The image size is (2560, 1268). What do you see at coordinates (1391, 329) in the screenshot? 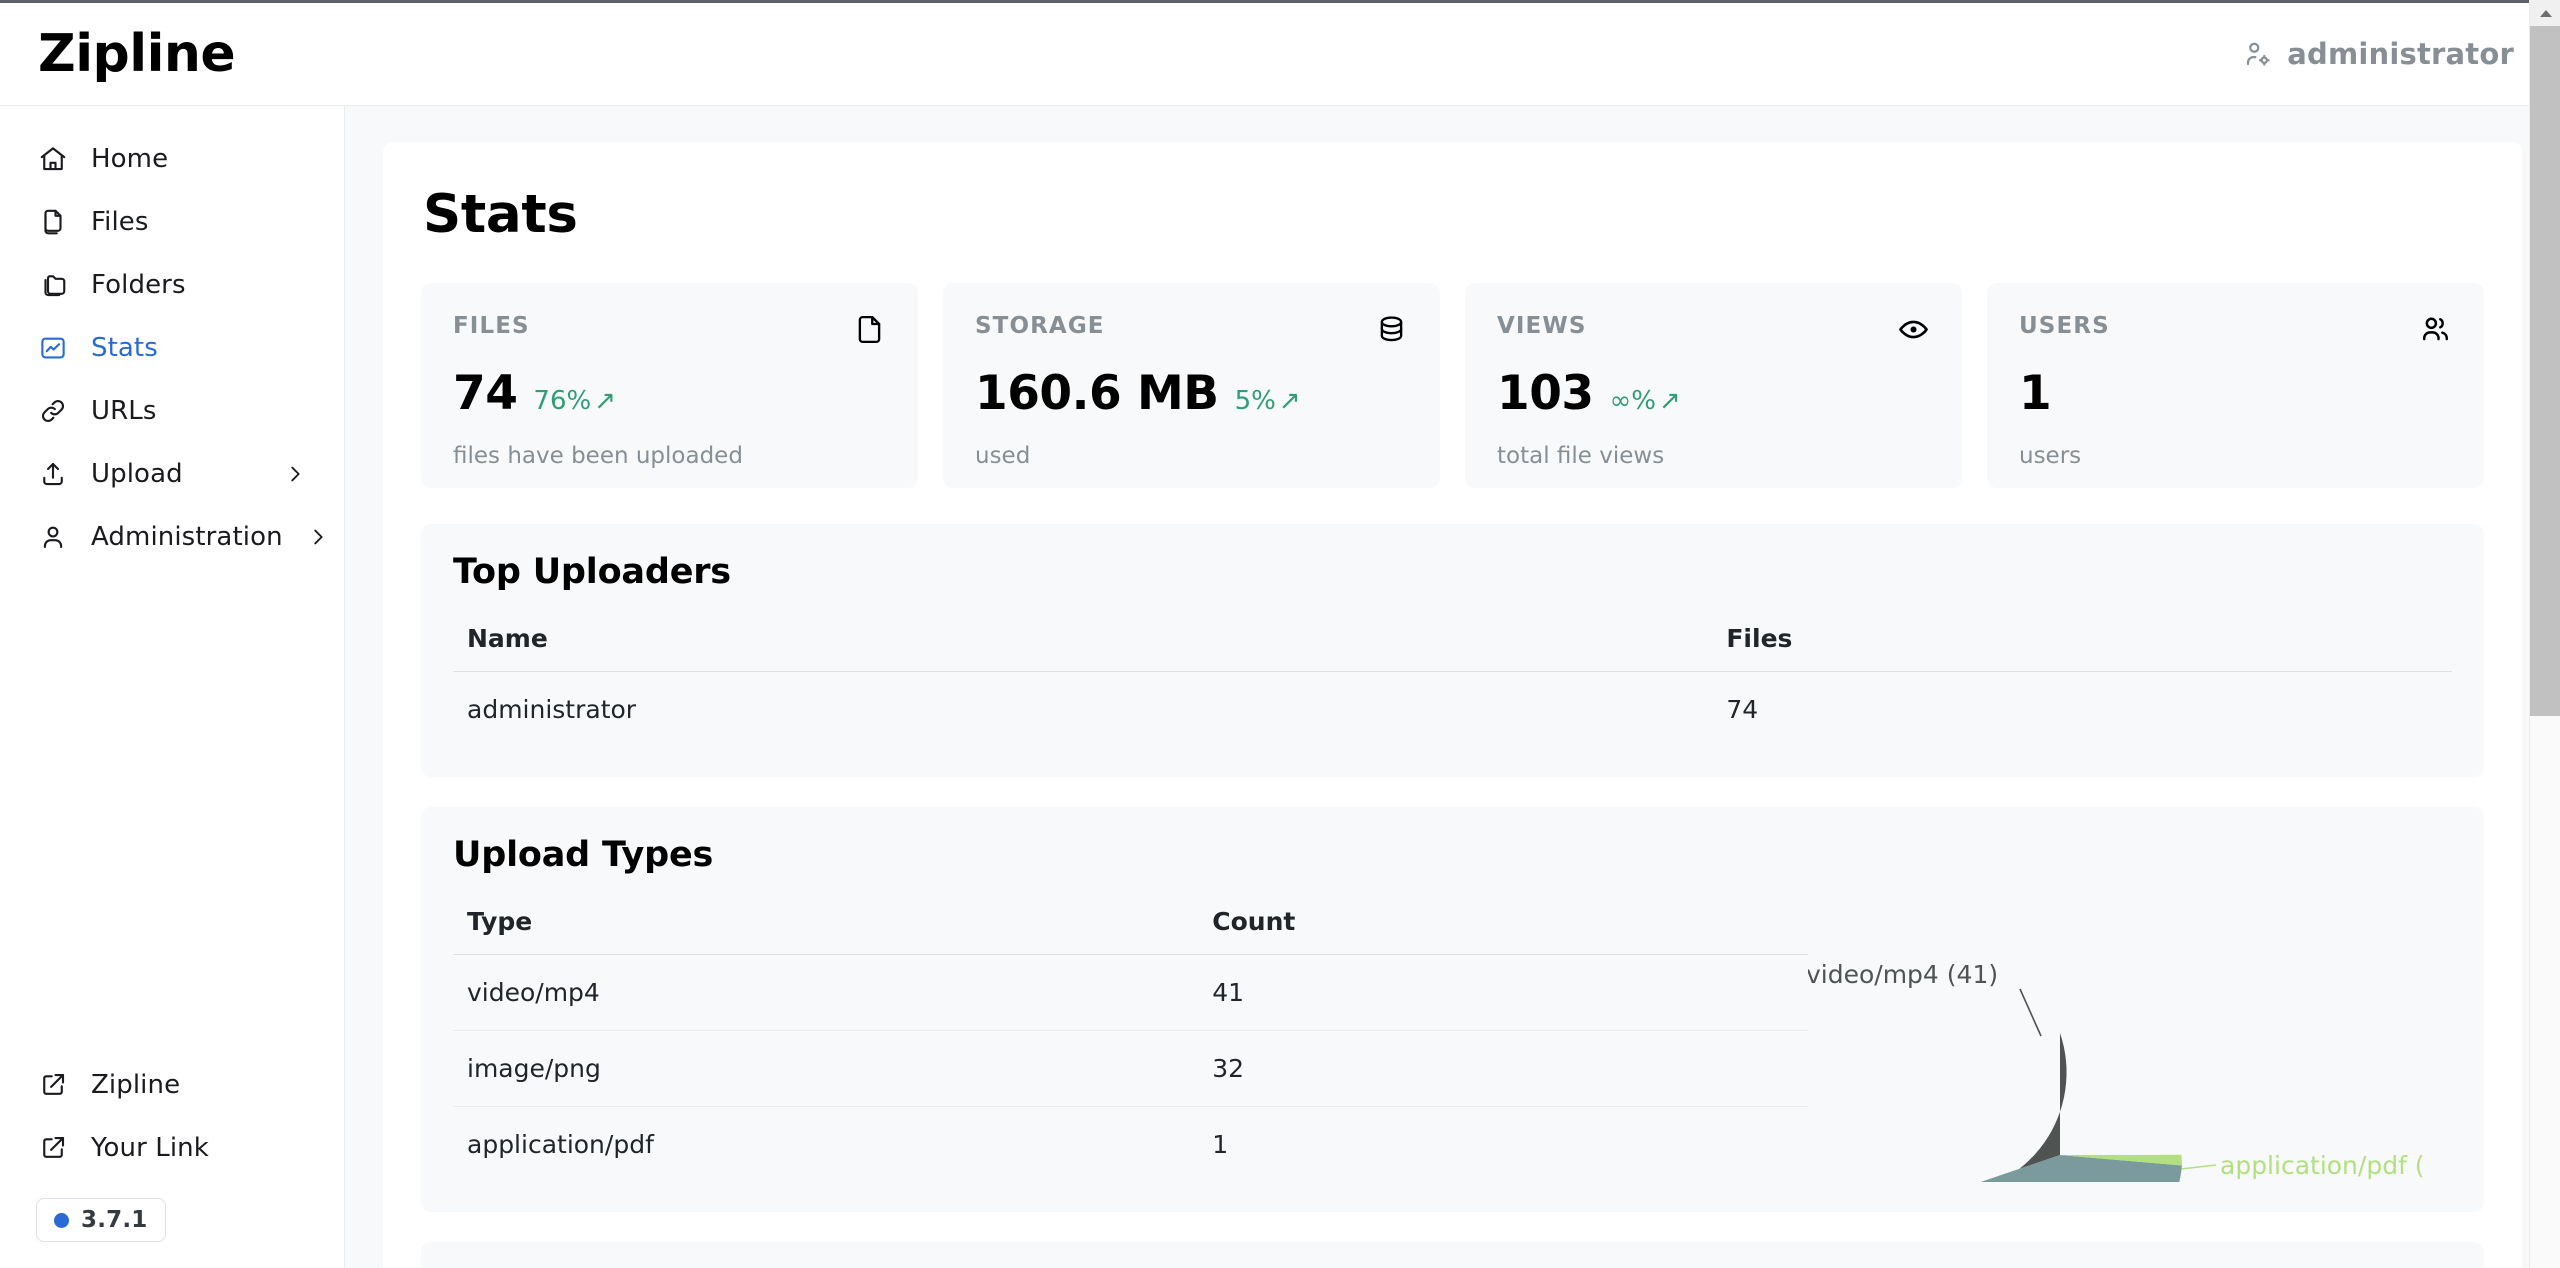
I see `database-icon` at bounding box center [1391, 329].